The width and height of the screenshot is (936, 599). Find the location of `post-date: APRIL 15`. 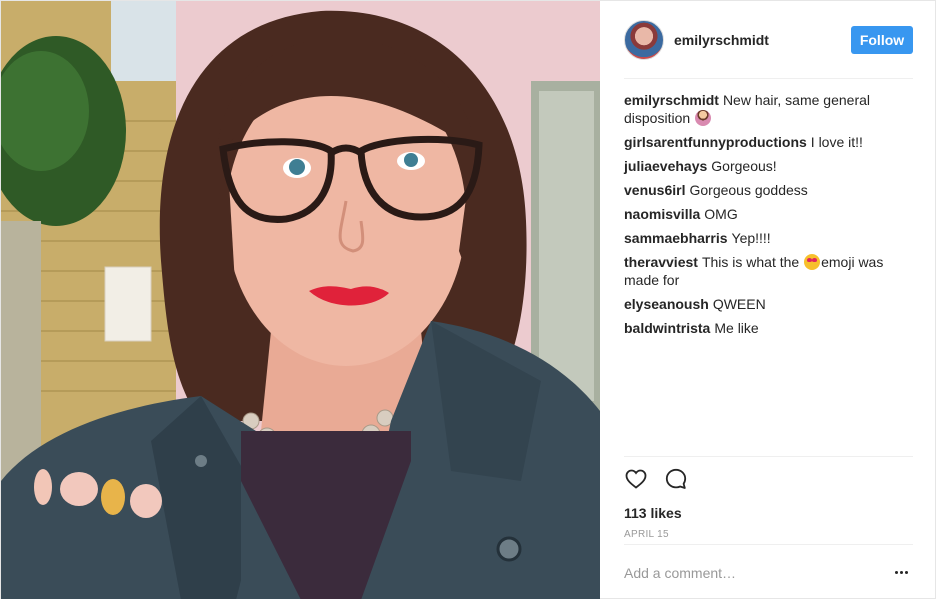

post-date: APRIL 15 is located at coordinates (768, 534).